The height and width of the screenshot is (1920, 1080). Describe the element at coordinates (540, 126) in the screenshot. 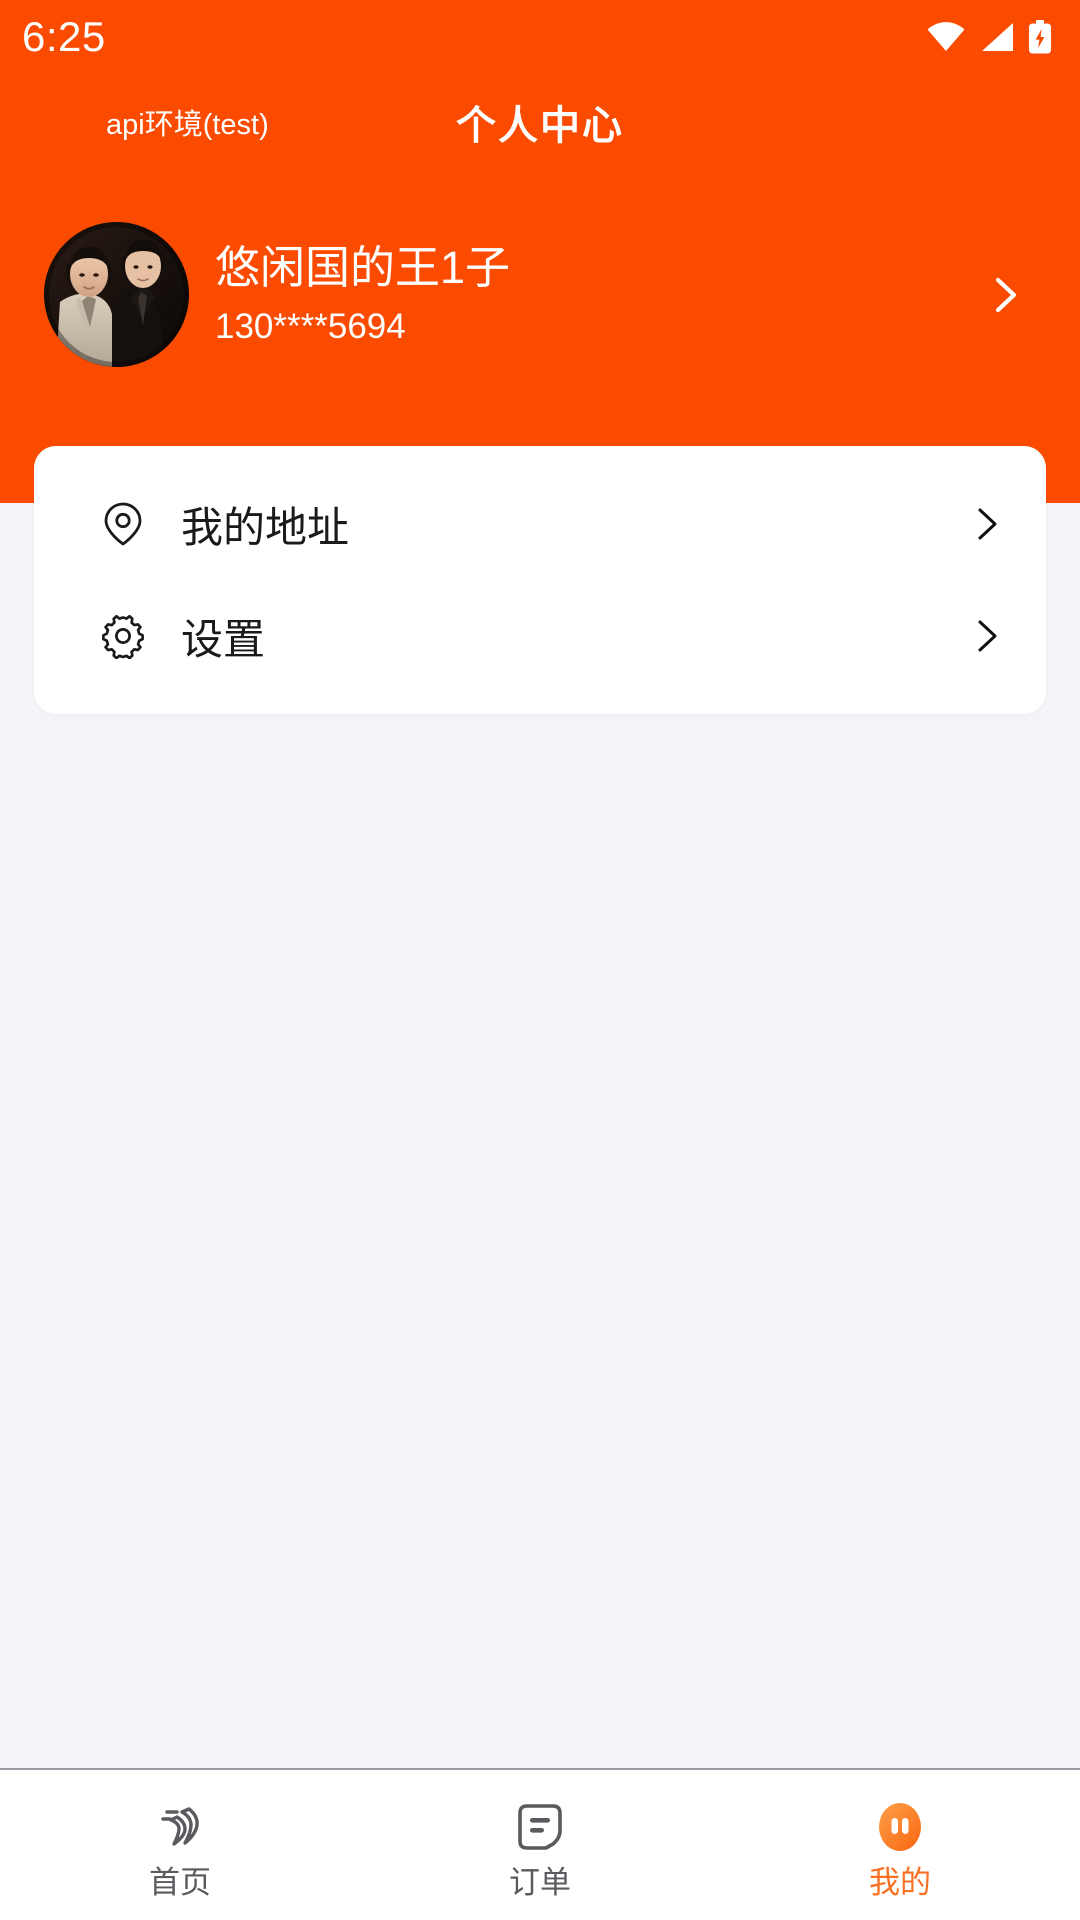

I see `page-title: 个人中心` at that location.